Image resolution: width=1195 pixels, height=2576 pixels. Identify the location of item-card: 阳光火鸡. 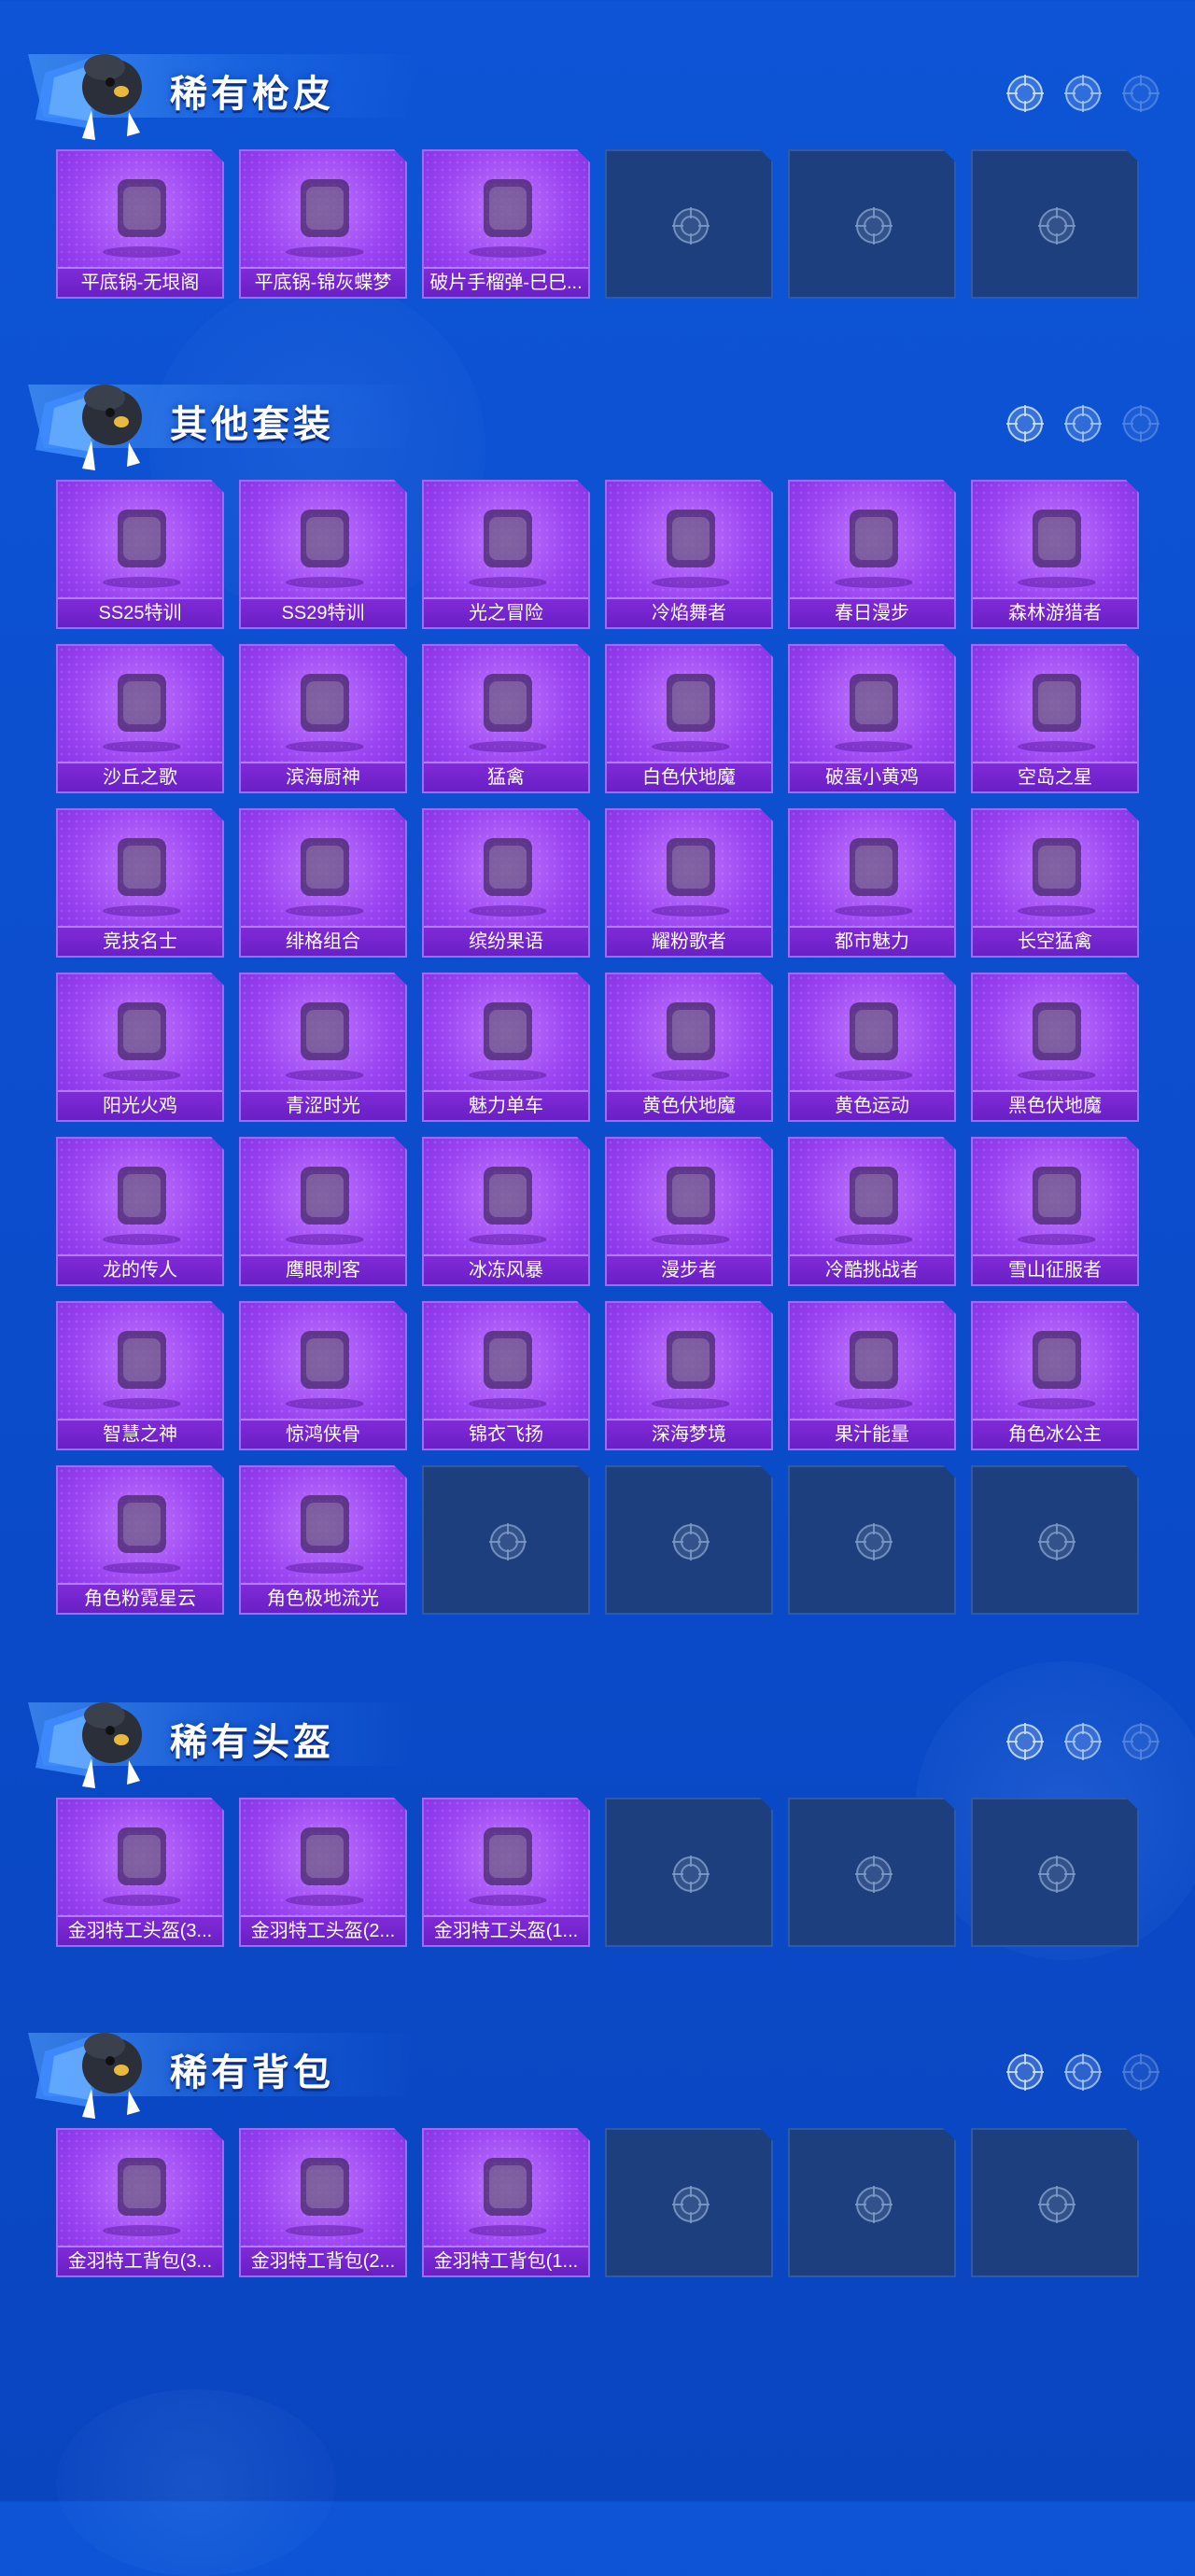
(140, 1047).